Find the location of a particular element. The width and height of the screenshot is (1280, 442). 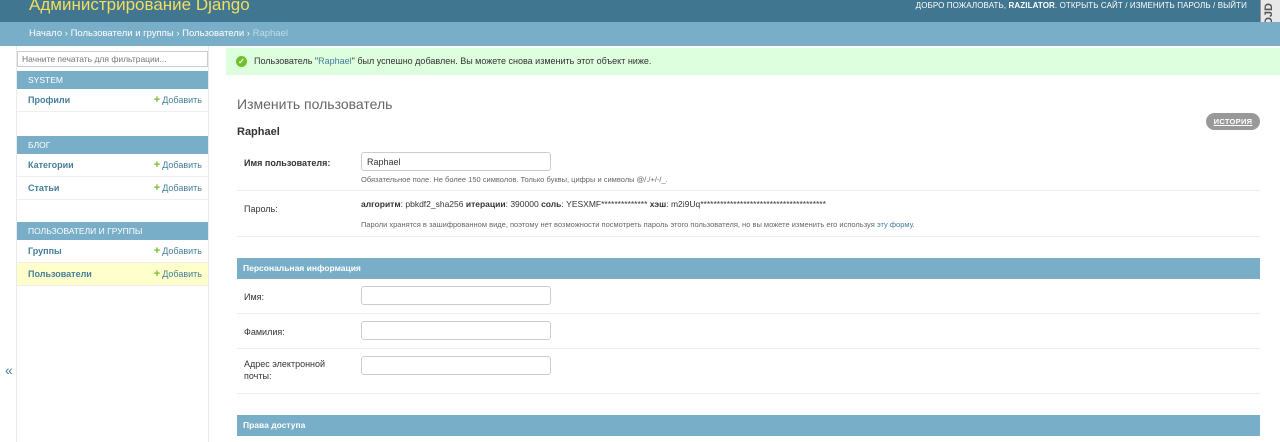

sidebar-item-categories: Категории + Добавить is located at coordinates (112, 165).